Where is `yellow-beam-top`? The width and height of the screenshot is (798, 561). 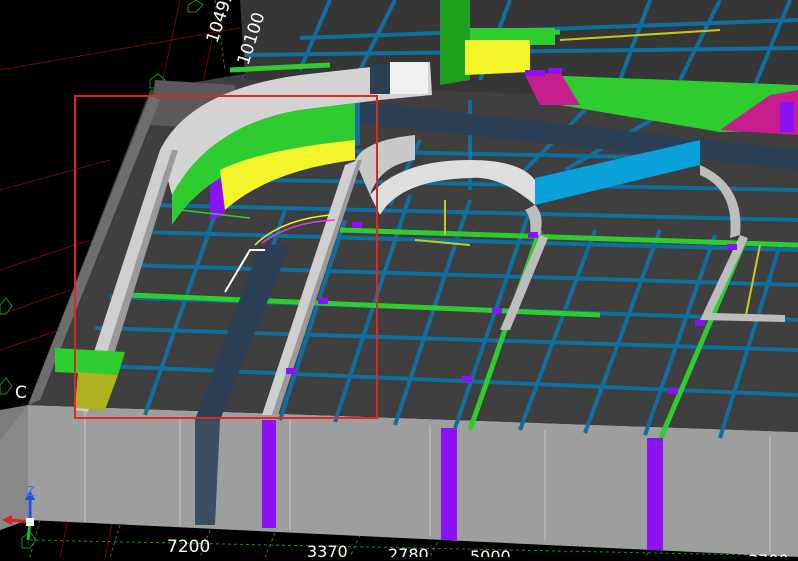 yellow-beam-top is located at coordinates (497, 57).